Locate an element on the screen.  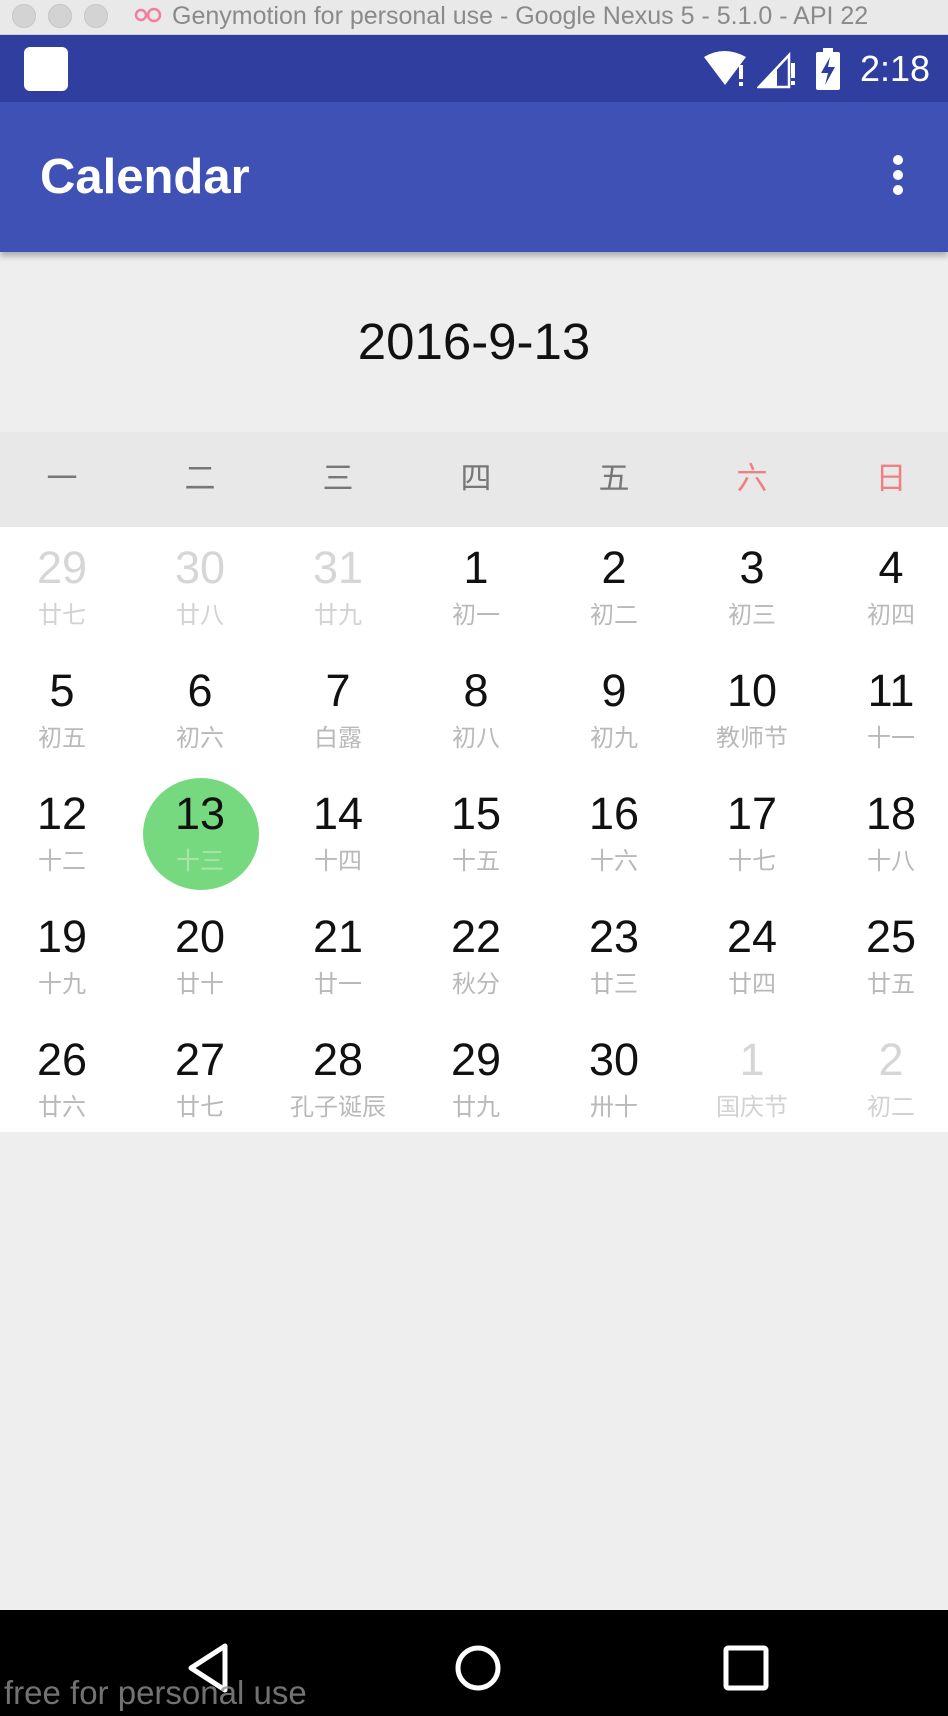
status-time: 2:18 is located at coordinates (895, 68).